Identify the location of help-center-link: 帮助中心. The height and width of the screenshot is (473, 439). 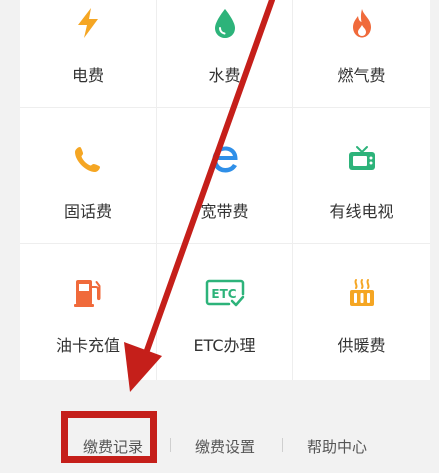
(337, 446).